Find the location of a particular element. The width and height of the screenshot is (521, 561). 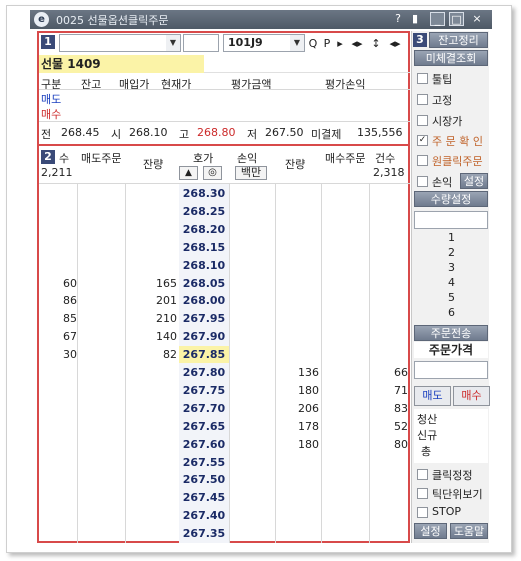

buy-count-cell: 52 is located at coordinates (389, 426).